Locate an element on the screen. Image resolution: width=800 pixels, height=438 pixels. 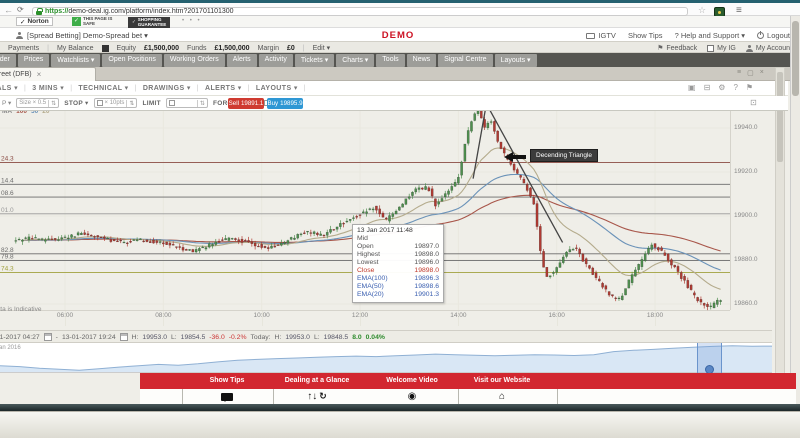
help-icon: ? is located at coordinates (735, 87).